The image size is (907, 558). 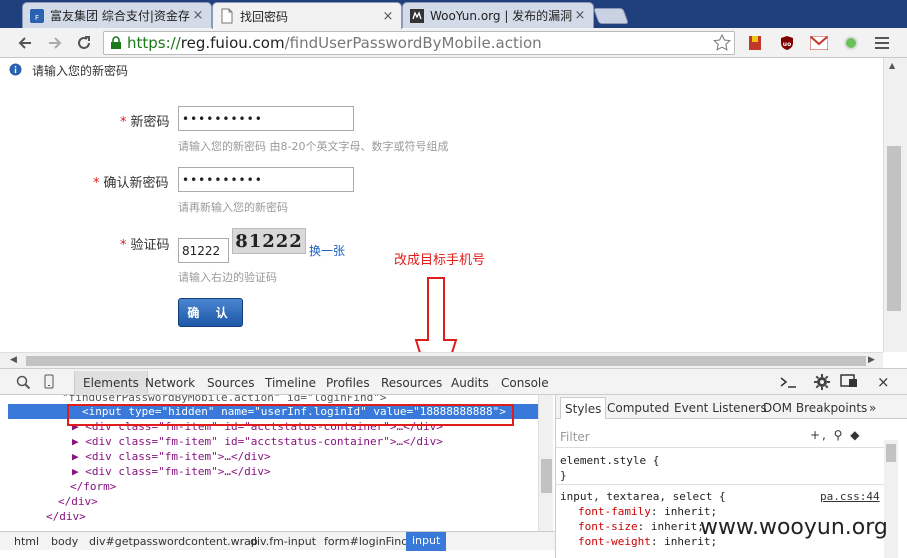 I want to click on page-vertical-scrollbar: ▲, so click(x=895, y=205).